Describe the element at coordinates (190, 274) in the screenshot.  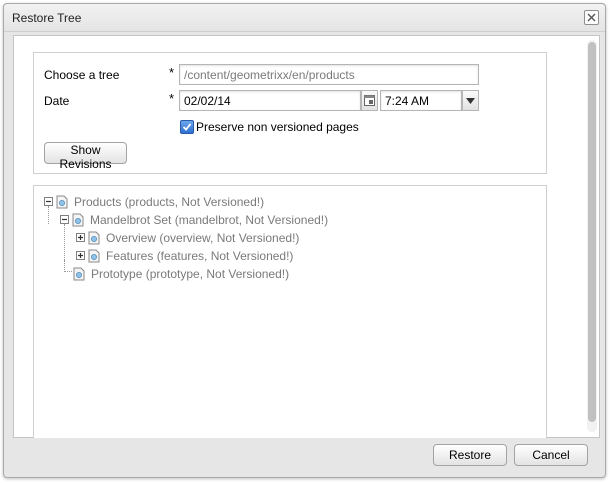
I see `tree-node-label: Prototype (prototype, Not Versioned!)` at that location.